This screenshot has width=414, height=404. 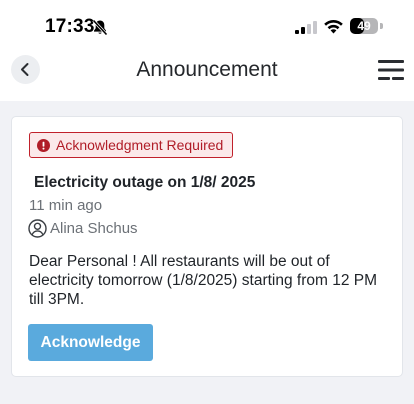 I want to click on author-name: Alina Shchus, so click(x=94, y=228).